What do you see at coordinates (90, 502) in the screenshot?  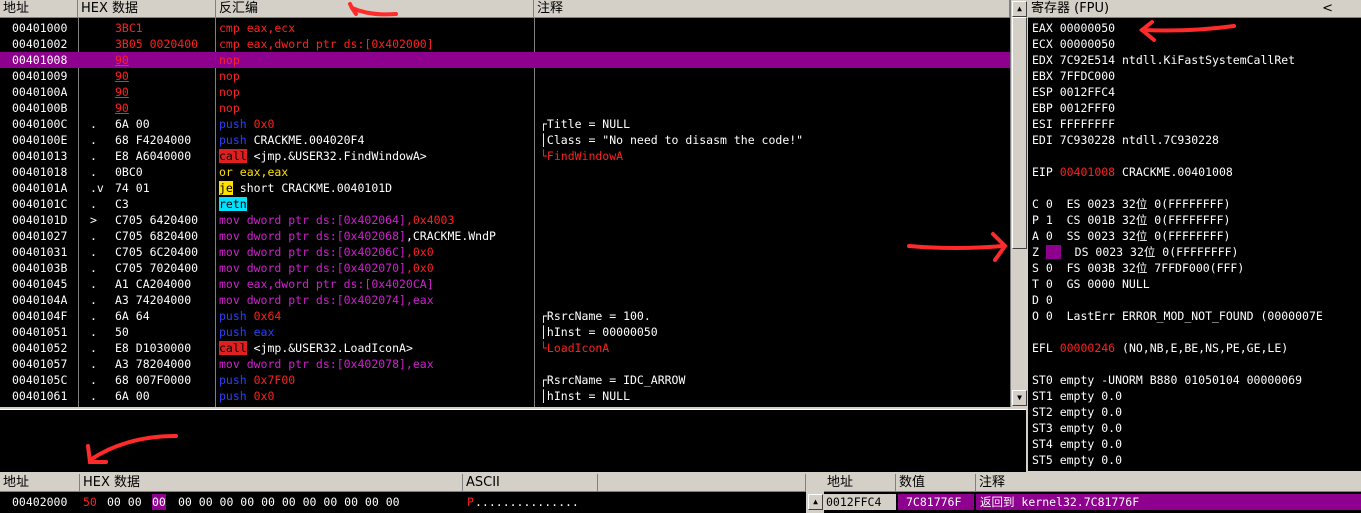 I see `dump-byte-first: 50` at bounding box center [90, 502].